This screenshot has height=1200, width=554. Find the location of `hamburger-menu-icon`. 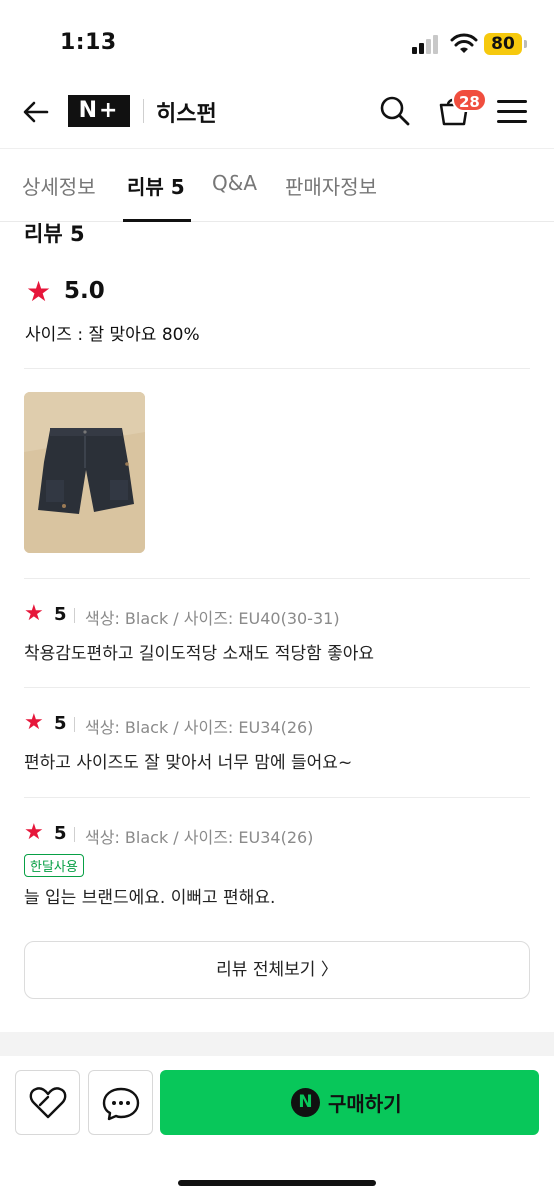

hamburger-menu-icon is located at coordinates (512, 111).